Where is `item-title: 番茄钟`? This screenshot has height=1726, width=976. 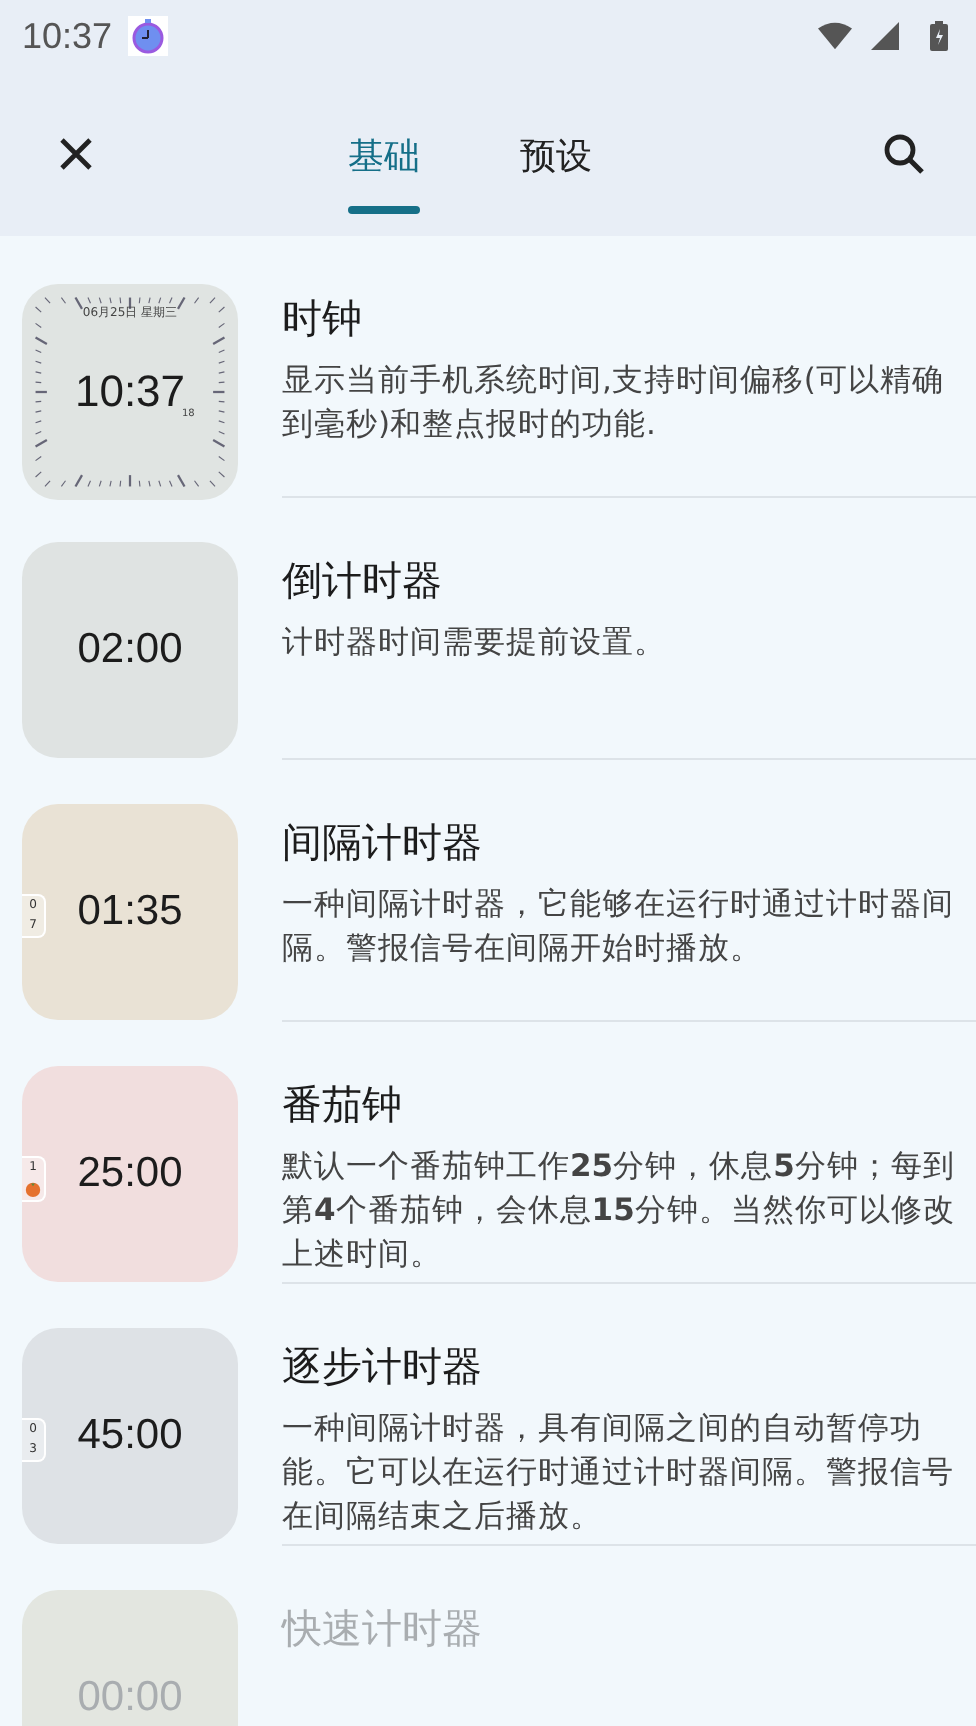 item-title: 番茄钟 is located at coordinates (343, 1105).